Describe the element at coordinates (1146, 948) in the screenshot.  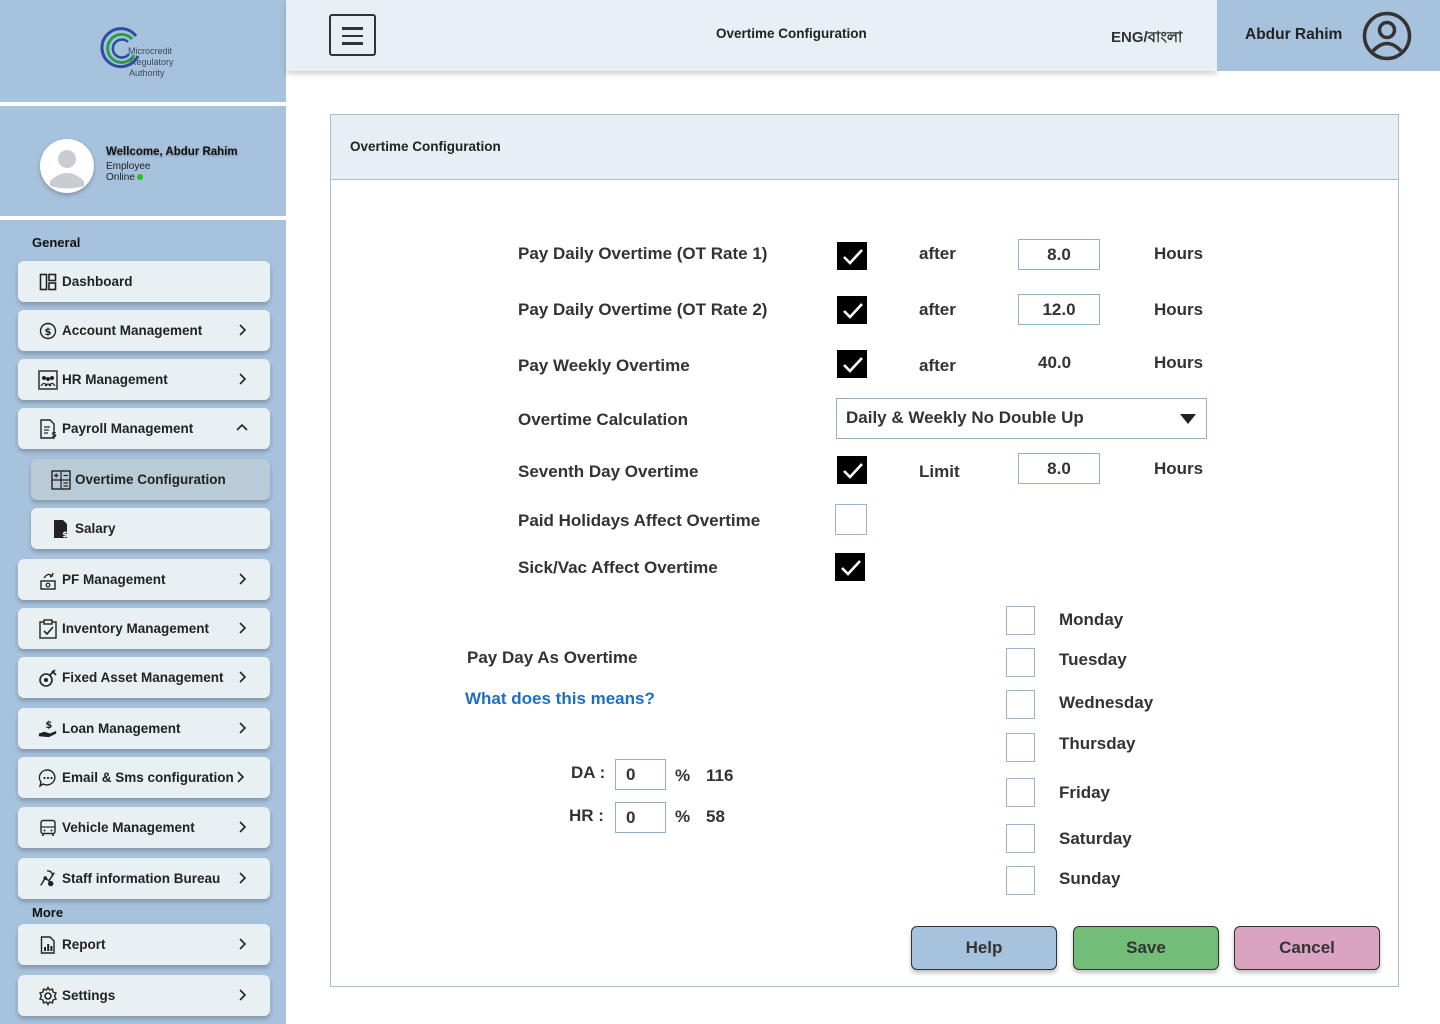
I see `save-button: Save` at that location.